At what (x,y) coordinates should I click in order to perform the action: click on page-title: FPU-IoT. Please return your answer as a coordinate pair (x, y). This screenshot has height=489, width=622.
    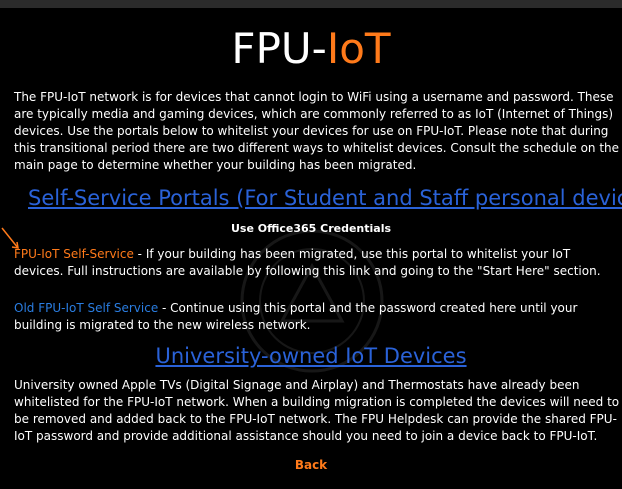
    Looking at the image, I should click on (311, 49).